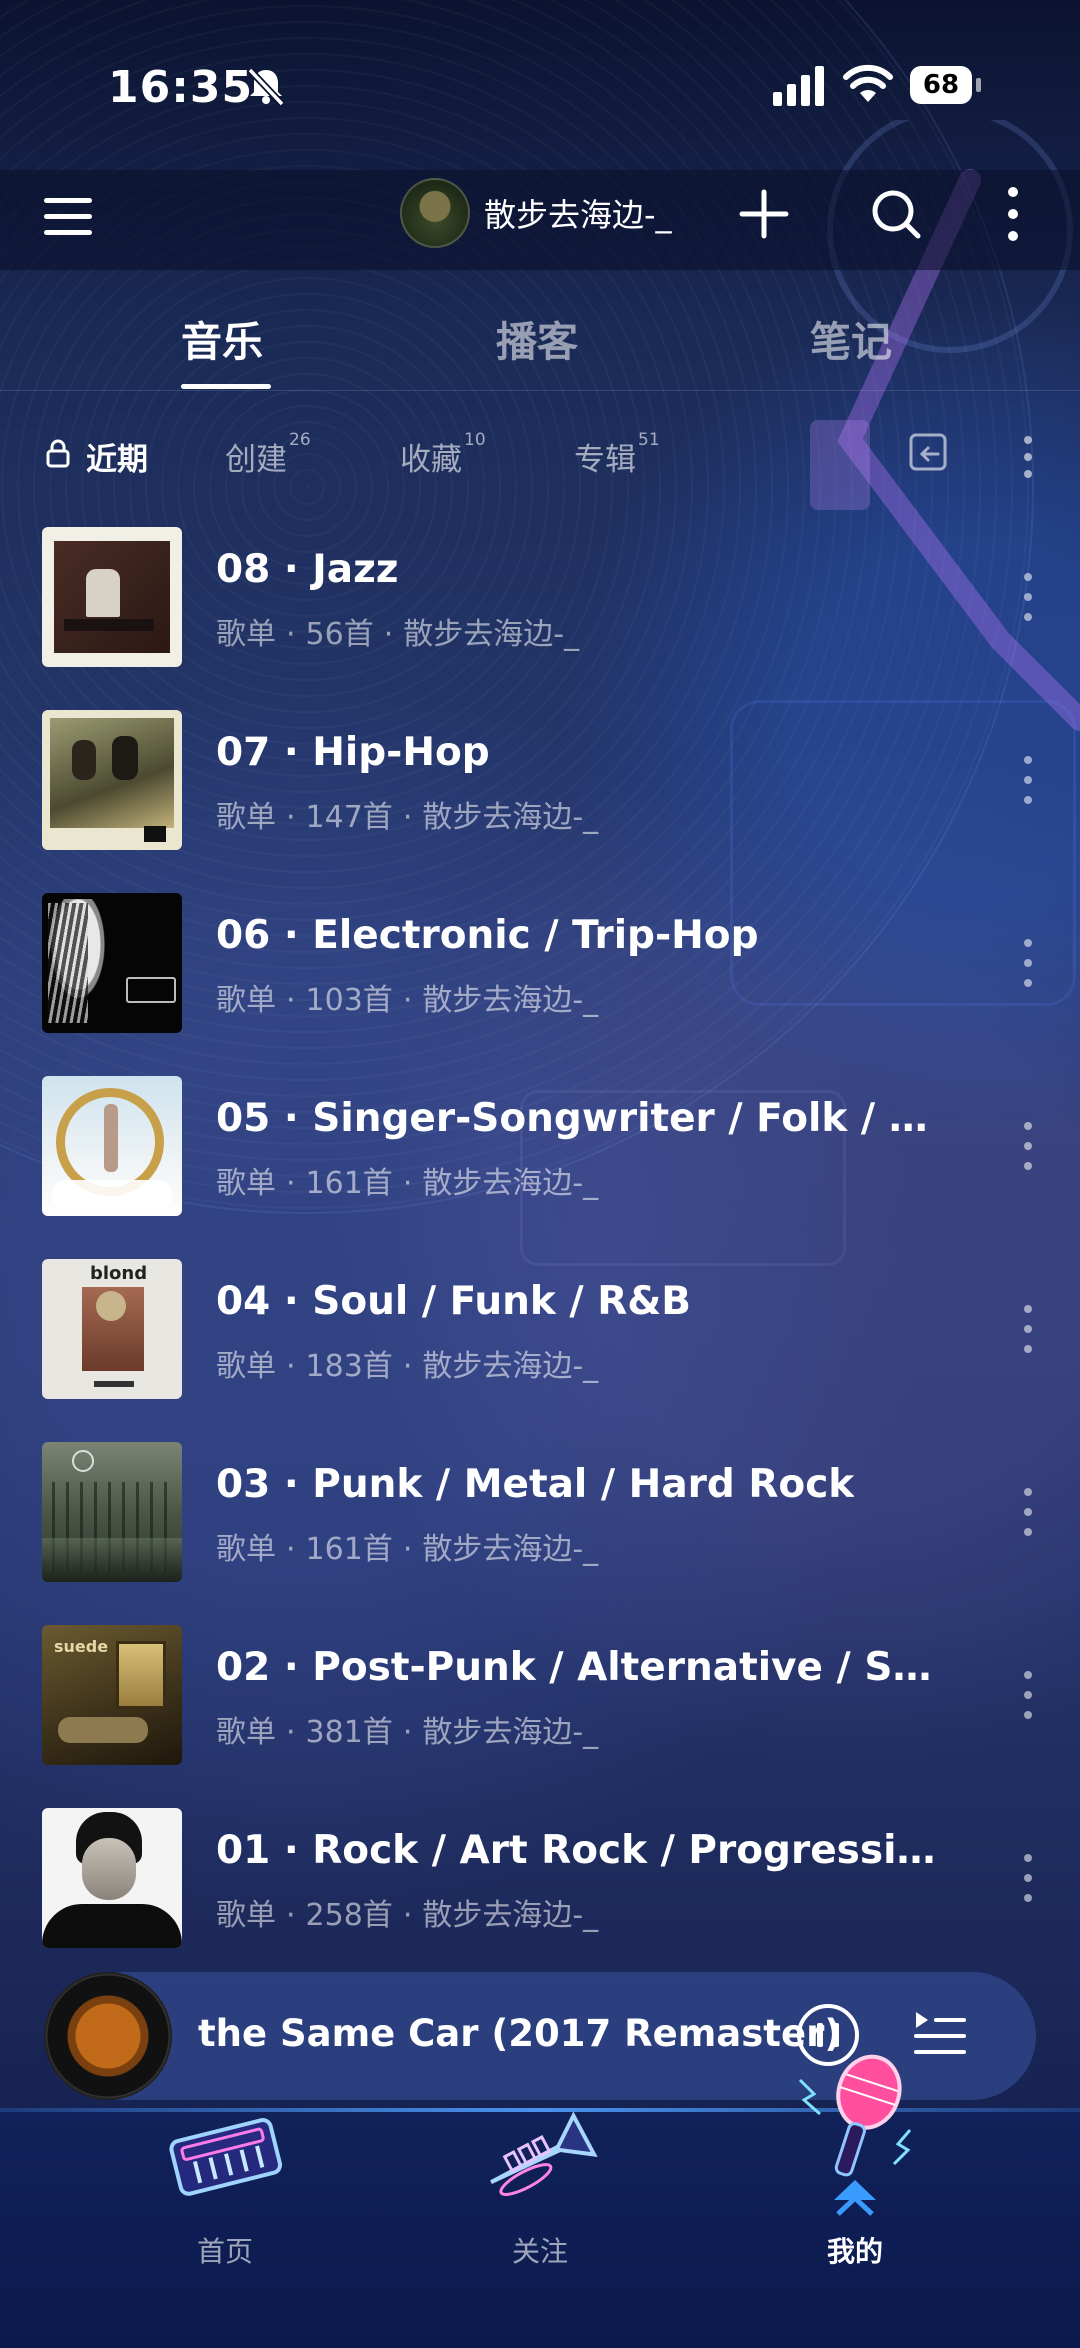  What do you see at coordinates (929, 453) in the screenshot?
I see `import-icon` at bounding box center [929, 453].